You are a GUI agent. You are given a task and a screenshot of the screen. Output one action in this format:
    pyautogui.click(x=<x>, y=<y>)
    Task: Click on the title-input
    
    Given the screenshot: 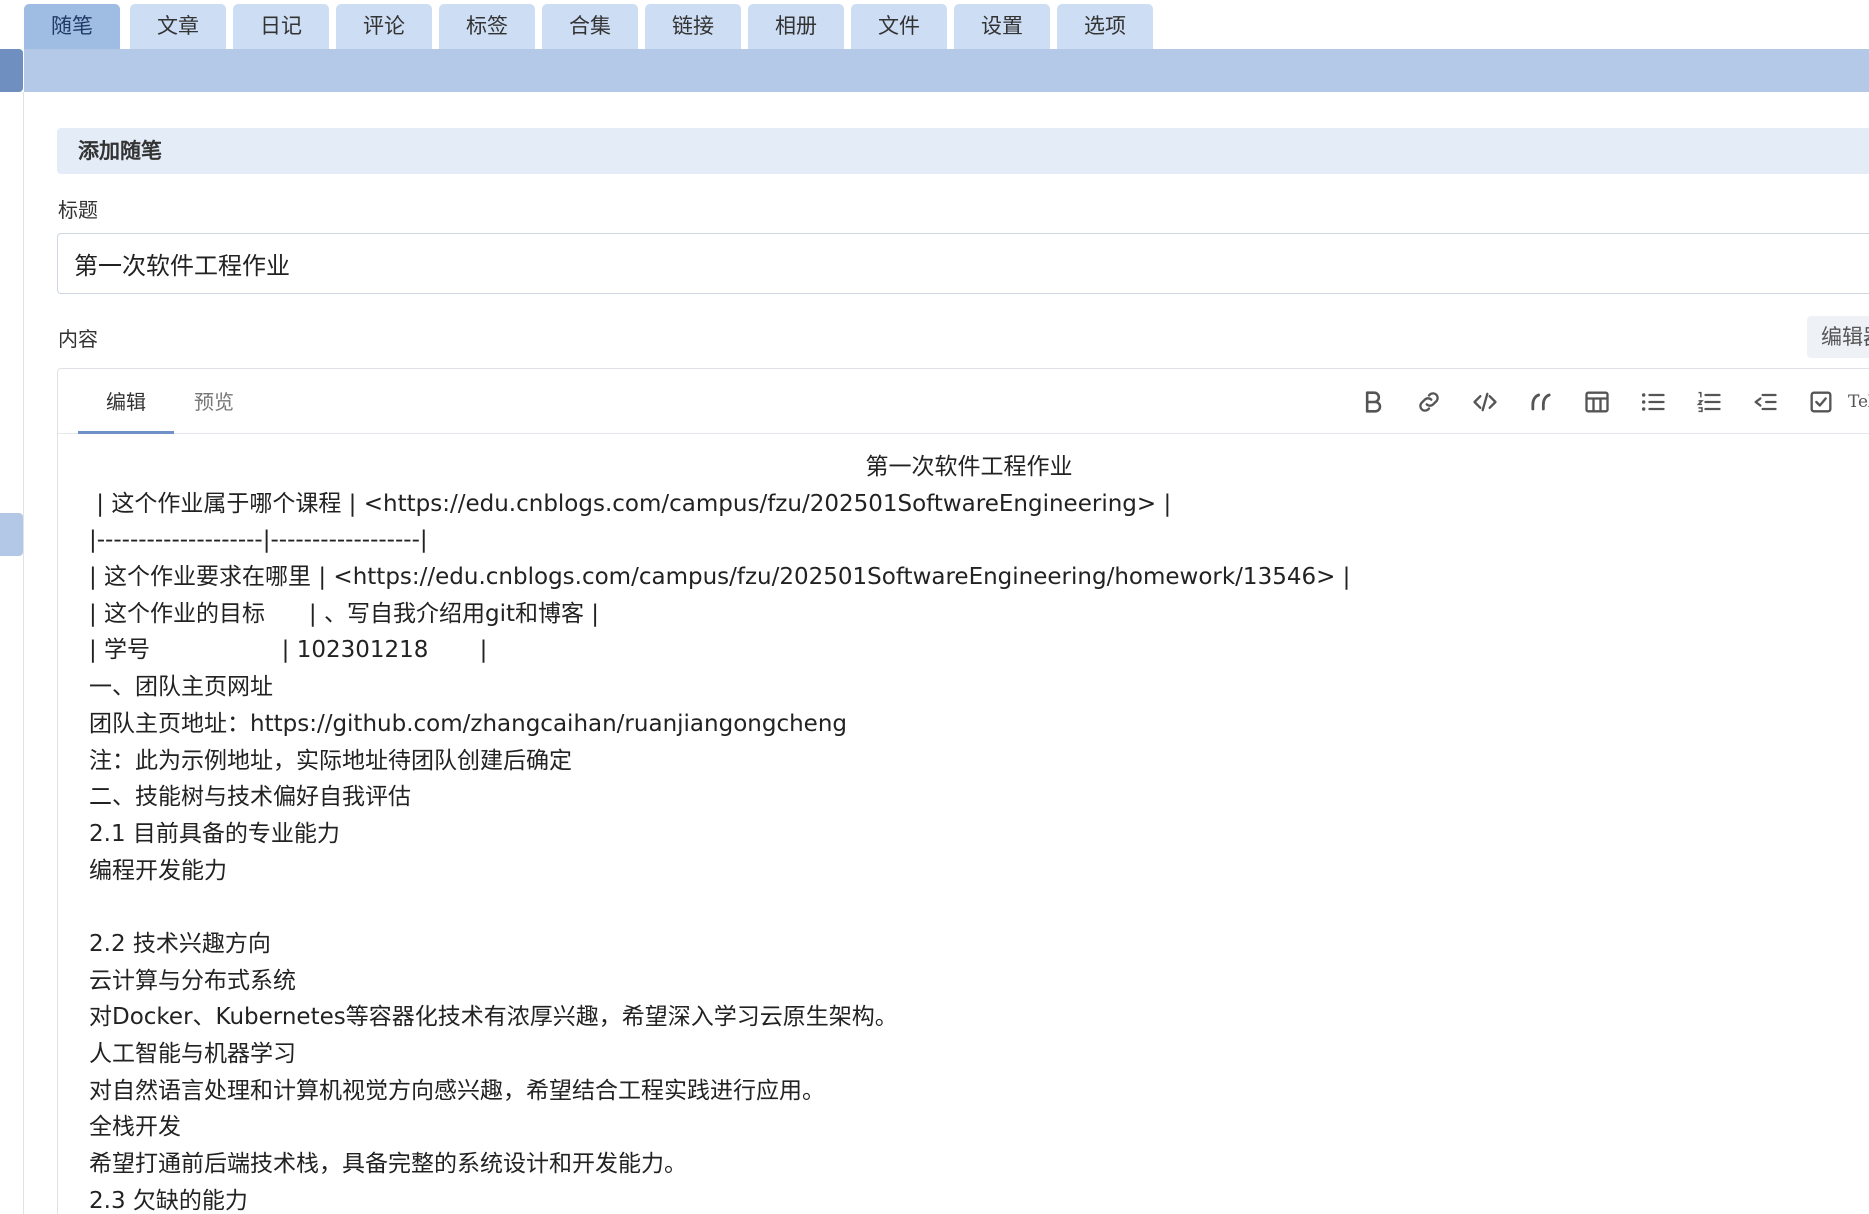 What is the action you would take?
    pyautogui.click(x=963, y=263)
    